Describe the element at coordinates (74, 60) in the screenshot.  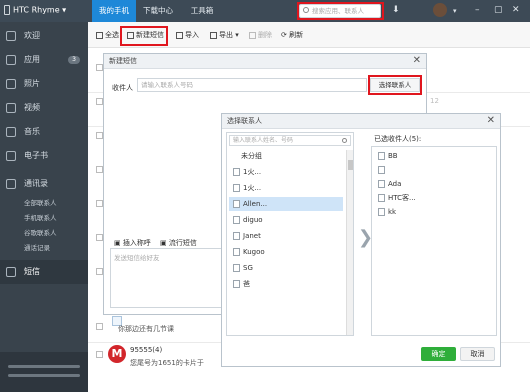
I see `apps-count-badge: 3` at that location.